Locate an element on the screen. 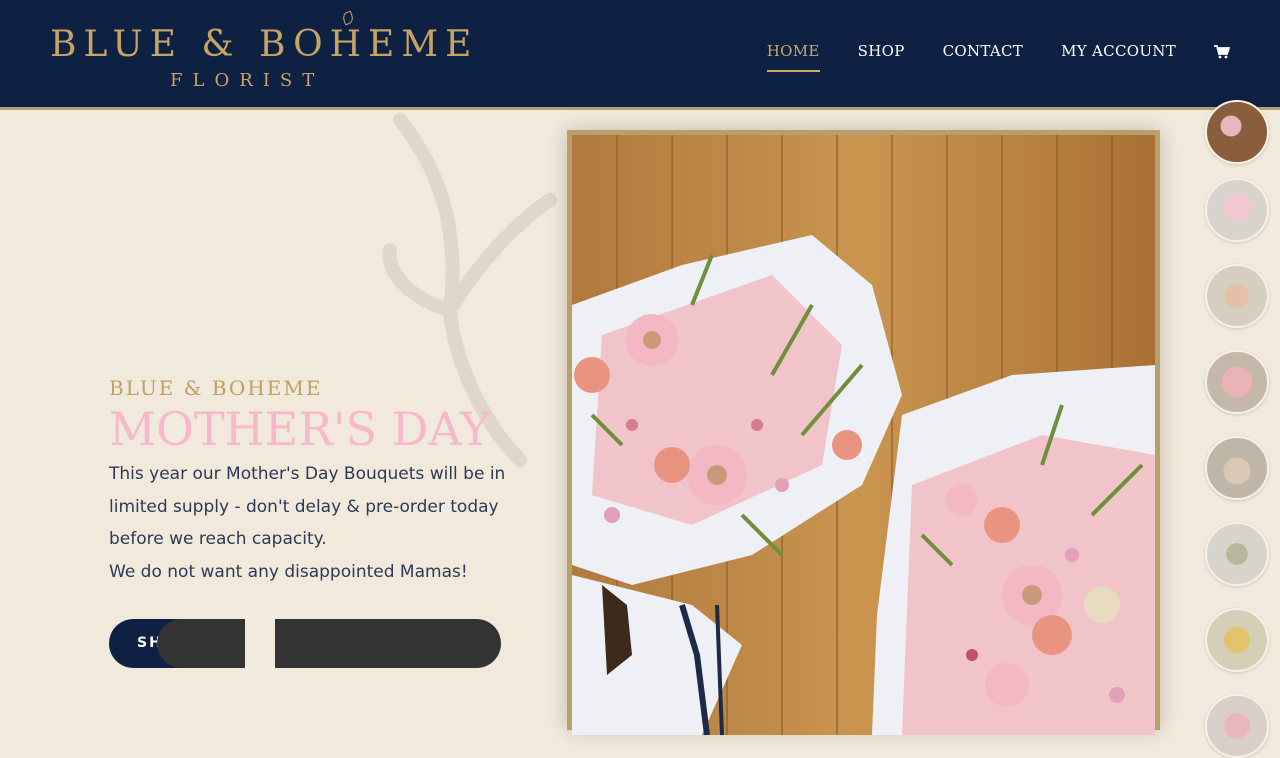  secondary-button is located at coordinates (388, 643).